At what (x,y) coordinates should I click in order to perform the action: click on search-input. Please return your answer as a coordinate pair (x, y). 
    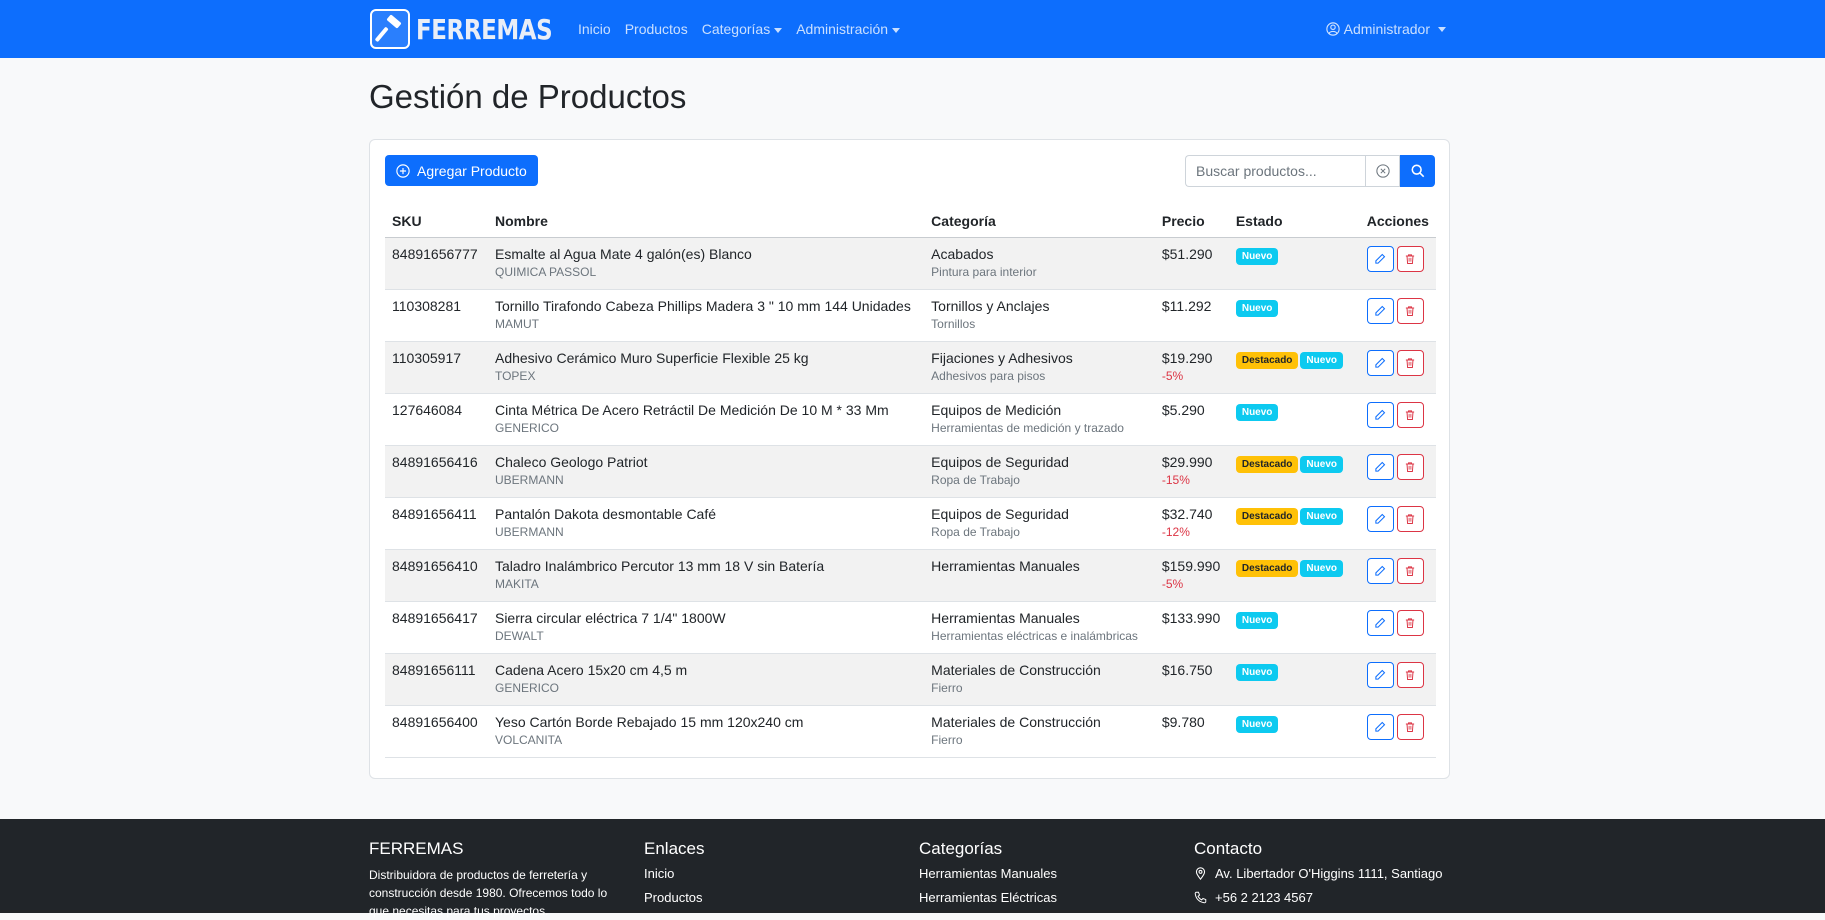
    Looking at the image, I should click on (1275, 171).